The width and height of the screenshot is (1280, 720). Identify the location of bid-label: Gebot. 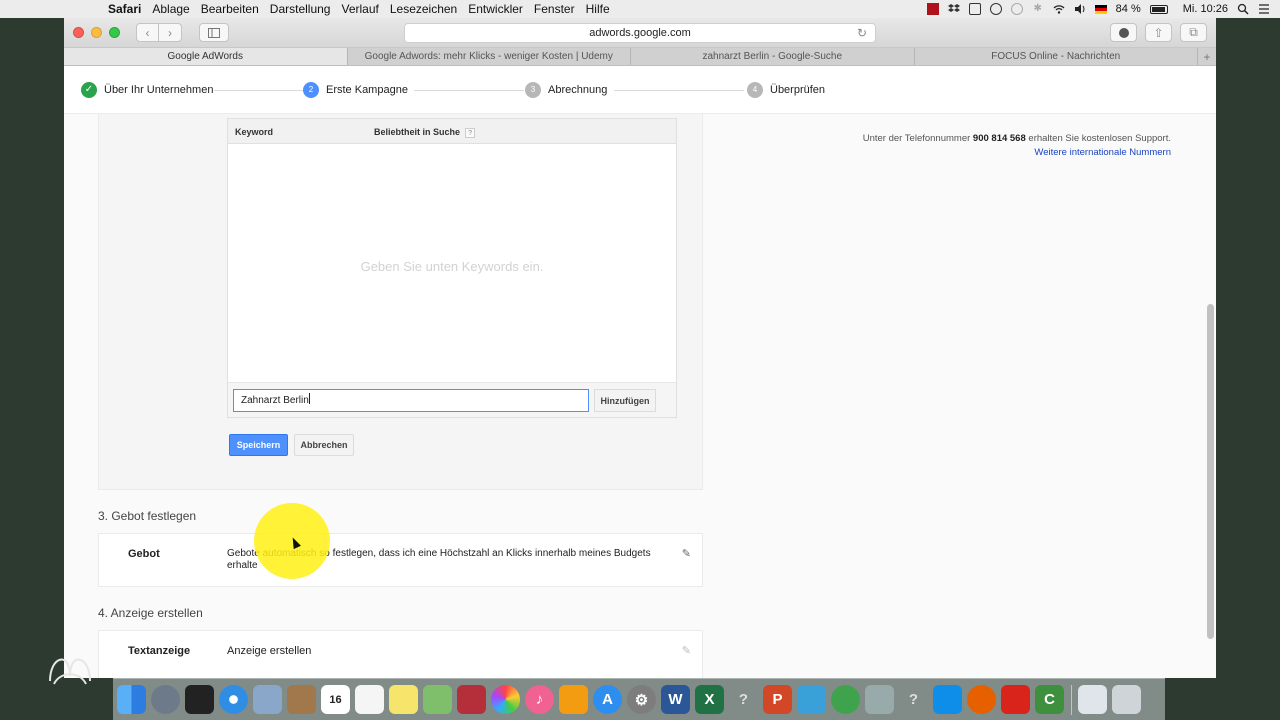
(144, 554).